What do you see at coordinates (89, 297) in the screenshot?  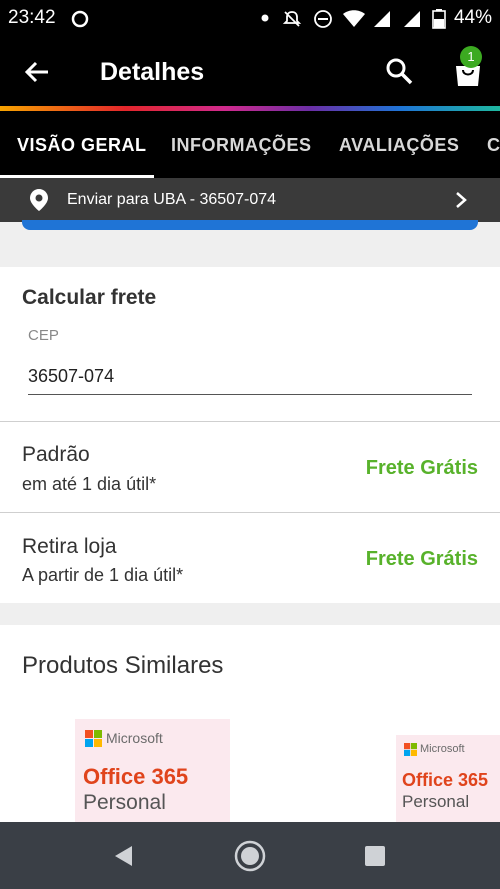 I see `freight-title: Calcular frete` at bounding box center [89, 297].